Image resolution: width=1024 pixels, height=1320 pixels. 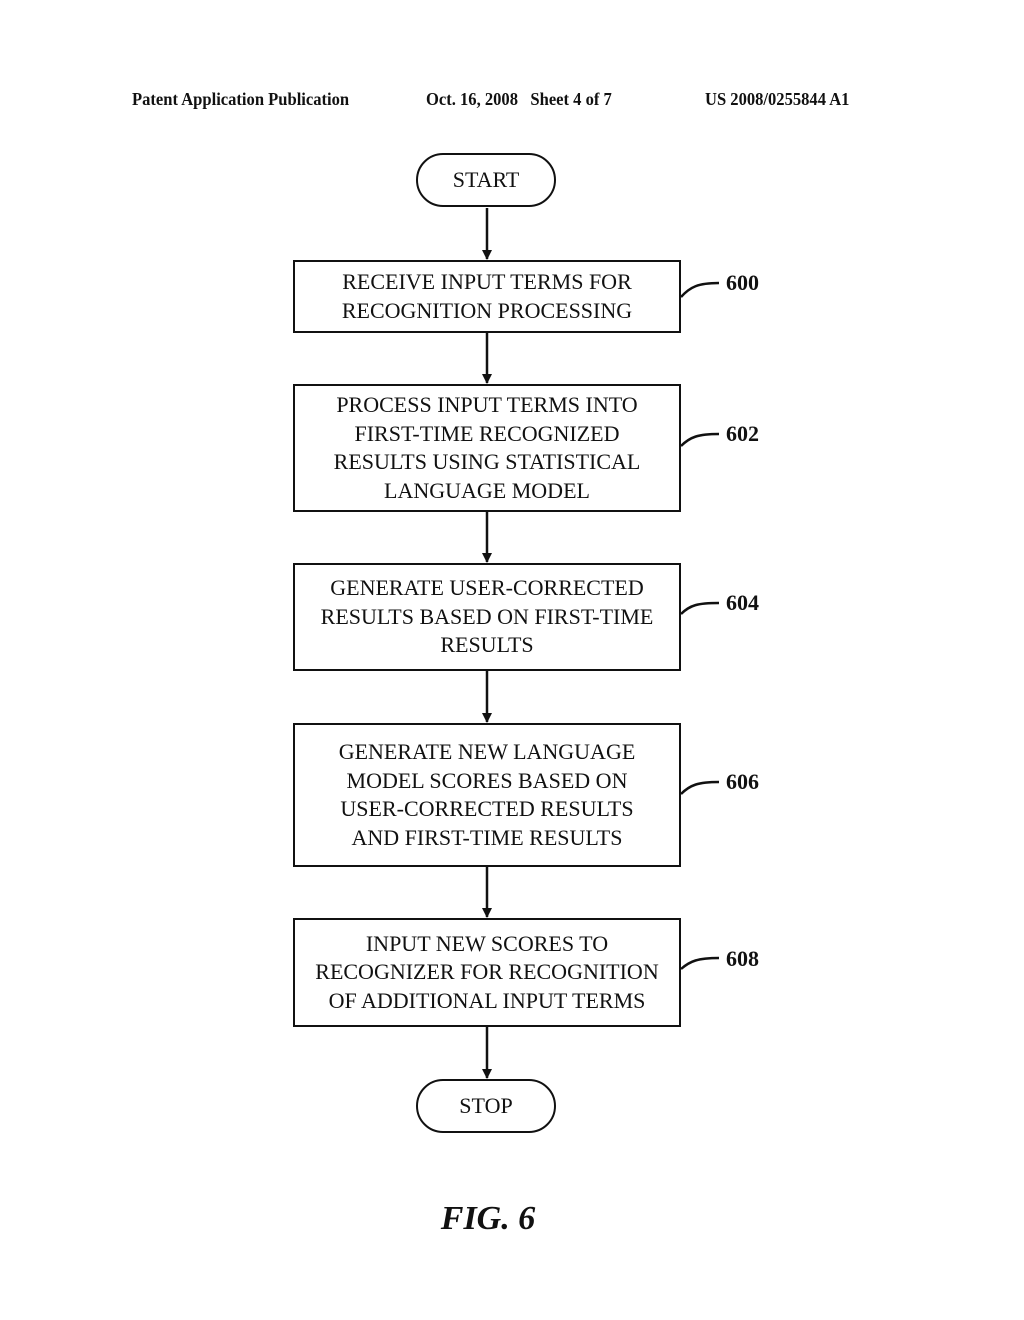 I want to click on ref-number-608: 608, so click(x=742, y=958).